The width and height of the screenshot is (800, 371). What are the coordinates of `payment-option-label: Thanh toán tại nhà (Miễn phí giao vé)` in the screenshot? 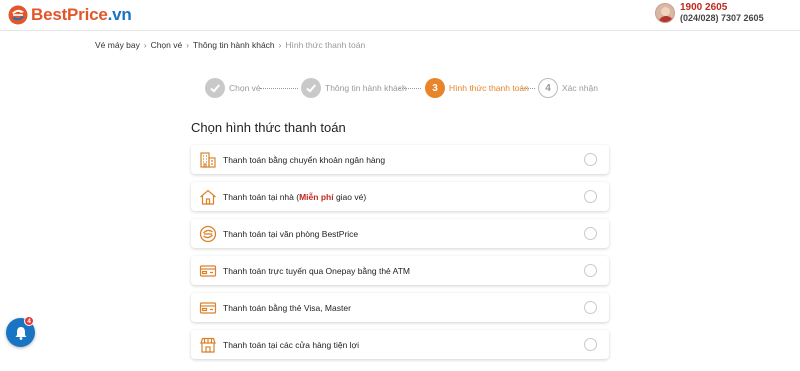 It's located at (294, 197).